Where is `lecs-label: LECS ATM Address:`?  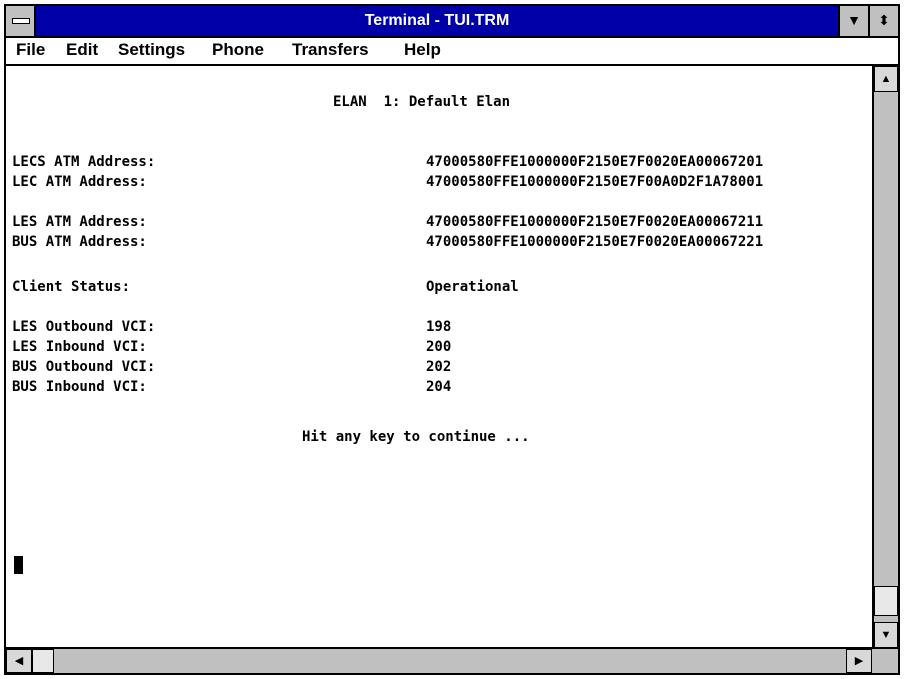 lecs-label: LECS ATM Address: is located at coordinates (84, 162).